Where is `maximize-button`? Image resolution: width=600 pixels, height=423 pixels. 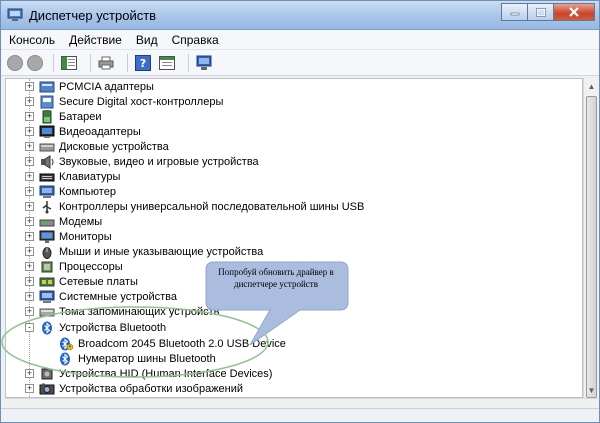
maximize-button is located at coordinates (540, 12).